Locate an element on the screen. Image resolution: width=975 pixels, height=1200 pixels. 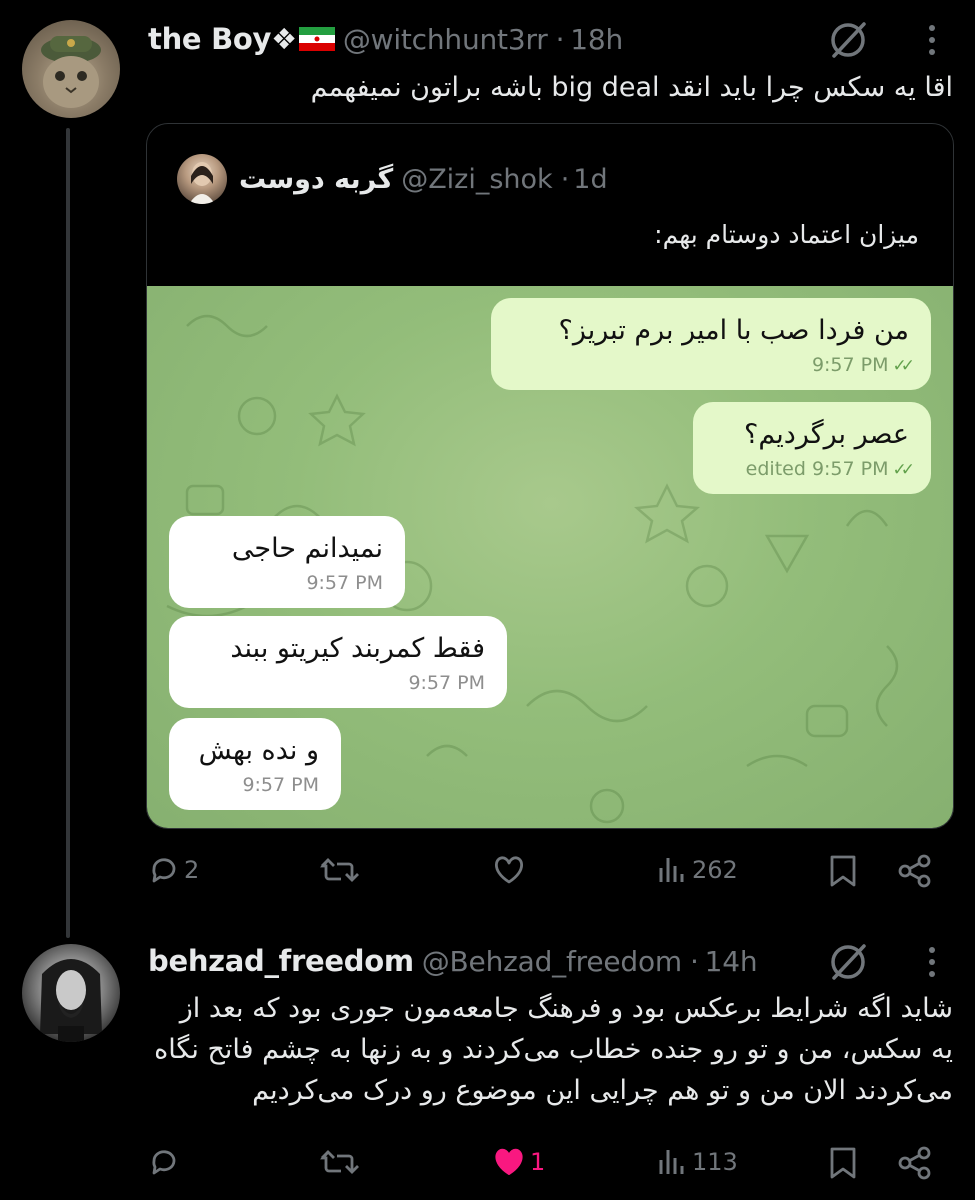
message-bubble-incoming: فقط کمربند کیریتو ببند 9:57 PM is located at coordinates (338, 662).